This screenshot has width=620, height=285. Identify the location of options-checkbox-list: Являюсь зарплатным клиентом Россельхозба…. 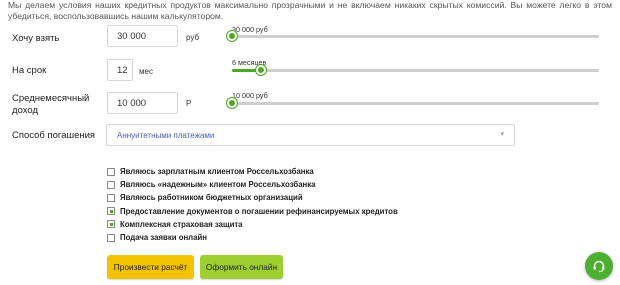
(252, 204).